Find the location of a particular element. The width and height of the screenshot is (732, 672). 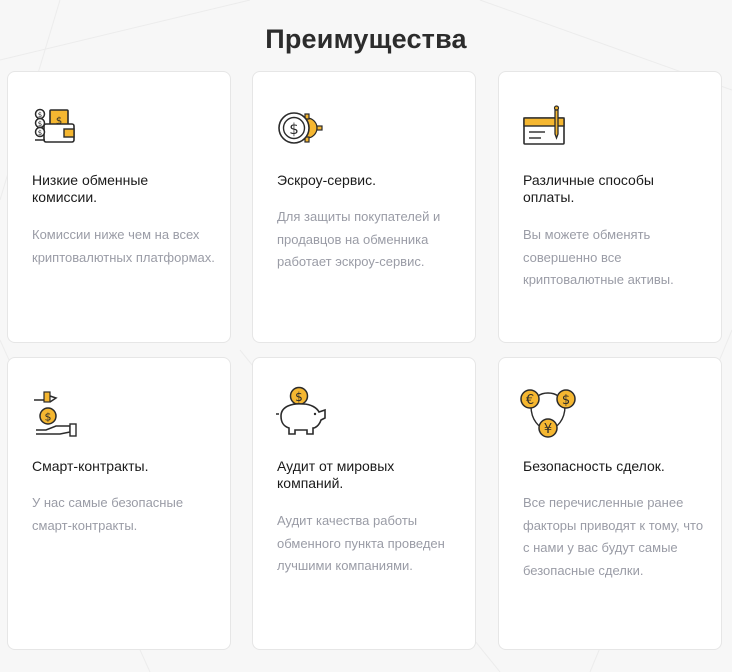

dollar-coin-gear-icon: $ is located at coordinates (299, 128).